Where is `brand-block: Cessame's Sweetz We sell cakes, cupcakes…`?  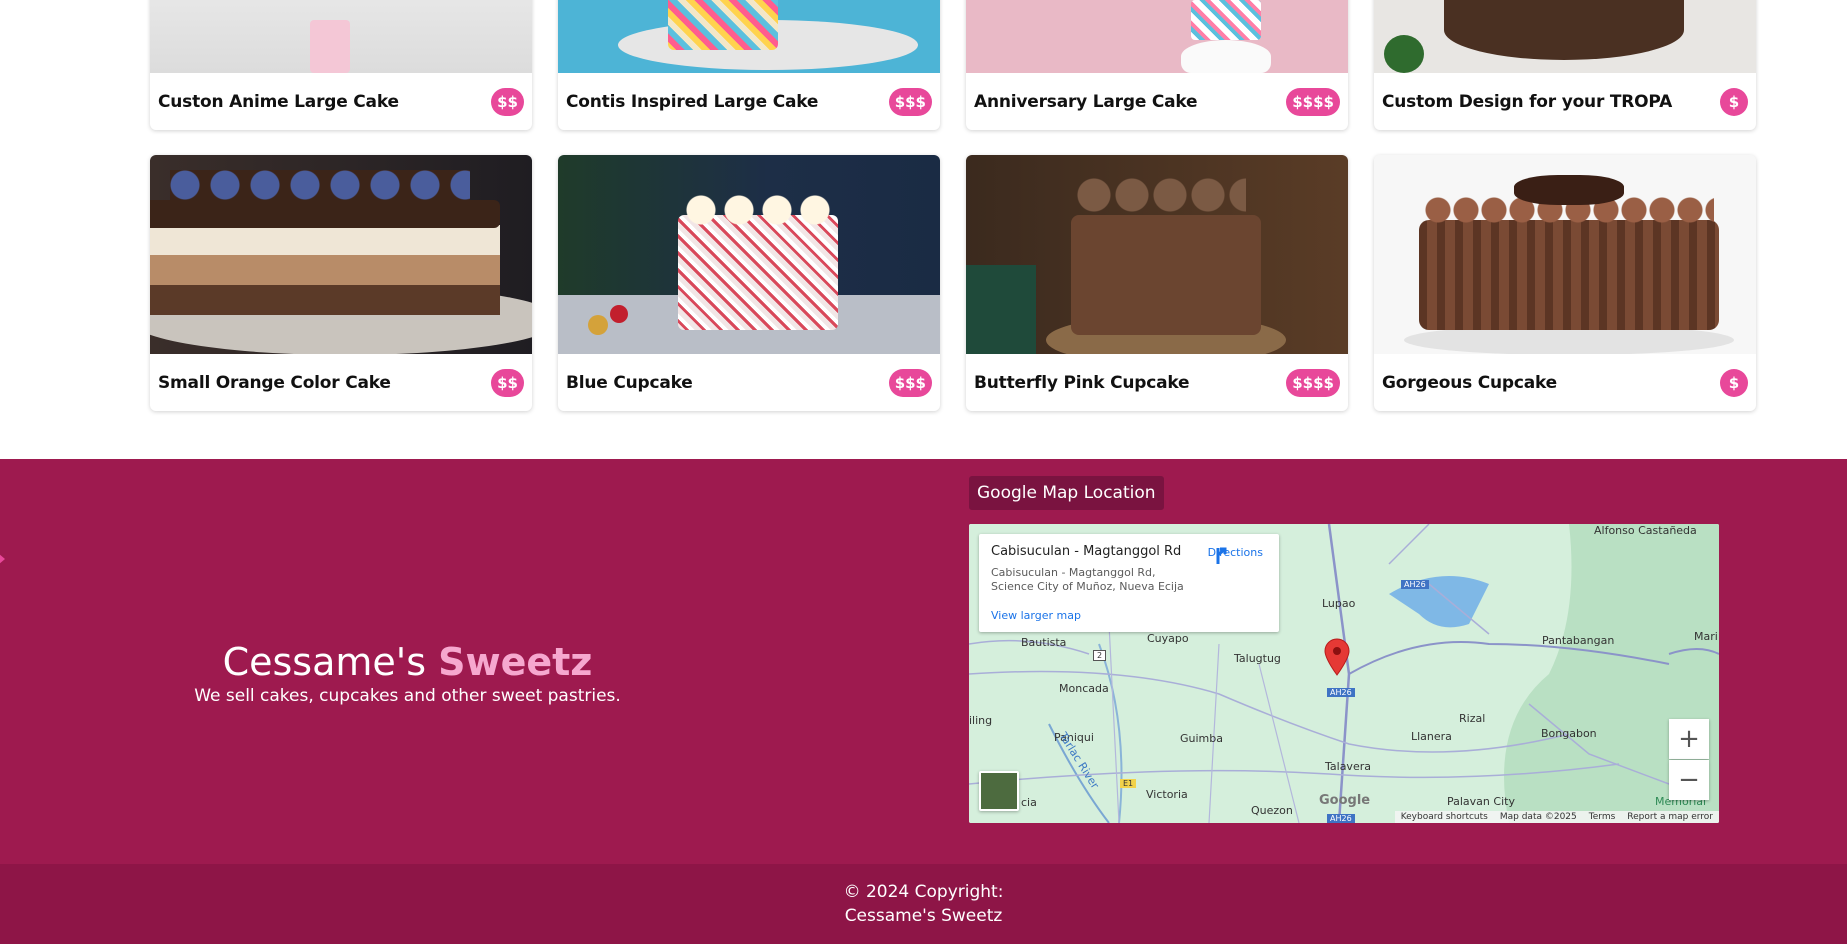 brand-block: Cessame's Sweetz We sell cakes, cupcakes… is located at coordinates (407, 673).